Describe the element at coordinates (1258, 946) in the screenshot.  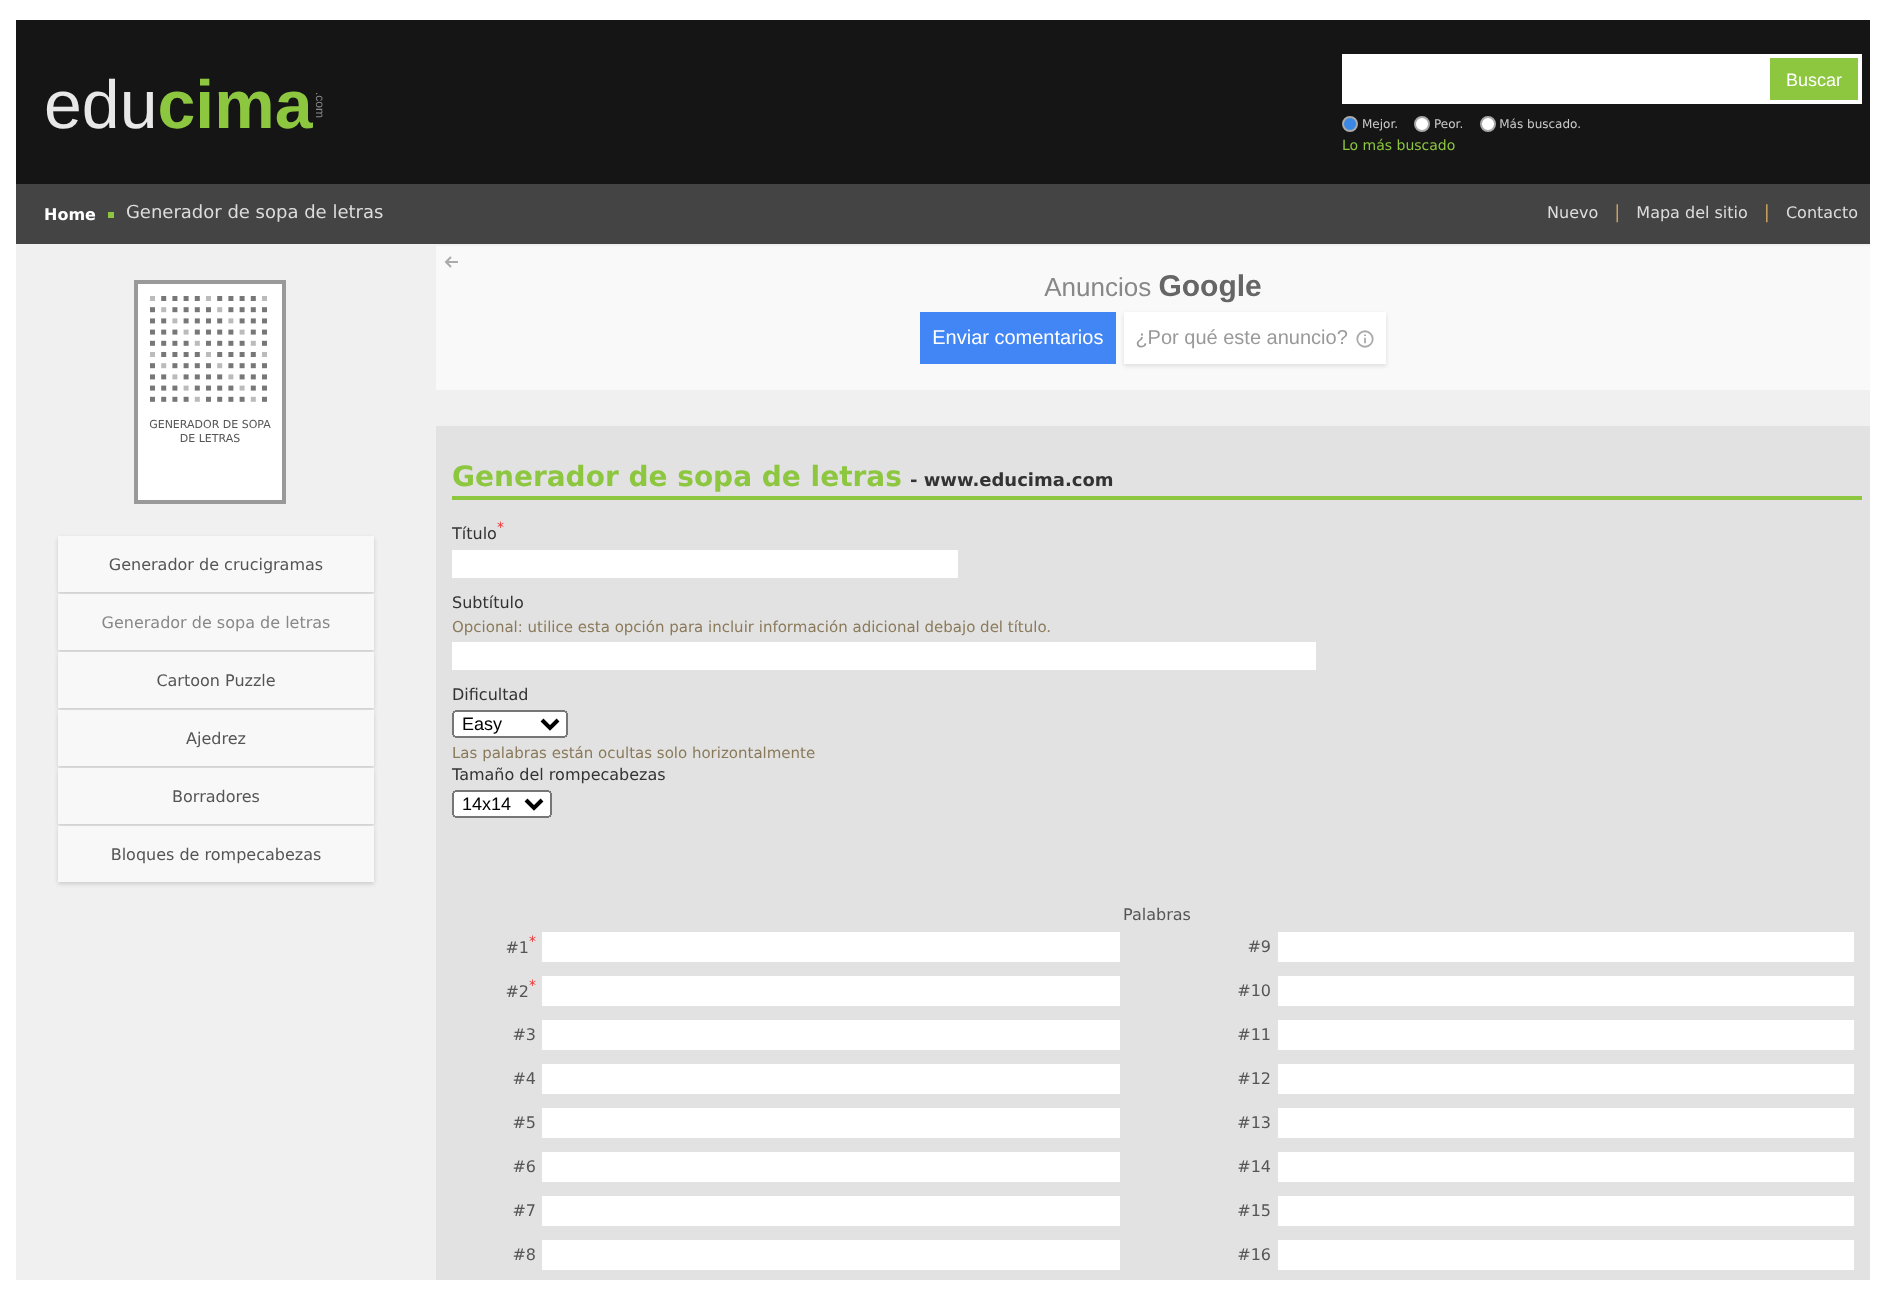
I see `word-number: #9` at that location.